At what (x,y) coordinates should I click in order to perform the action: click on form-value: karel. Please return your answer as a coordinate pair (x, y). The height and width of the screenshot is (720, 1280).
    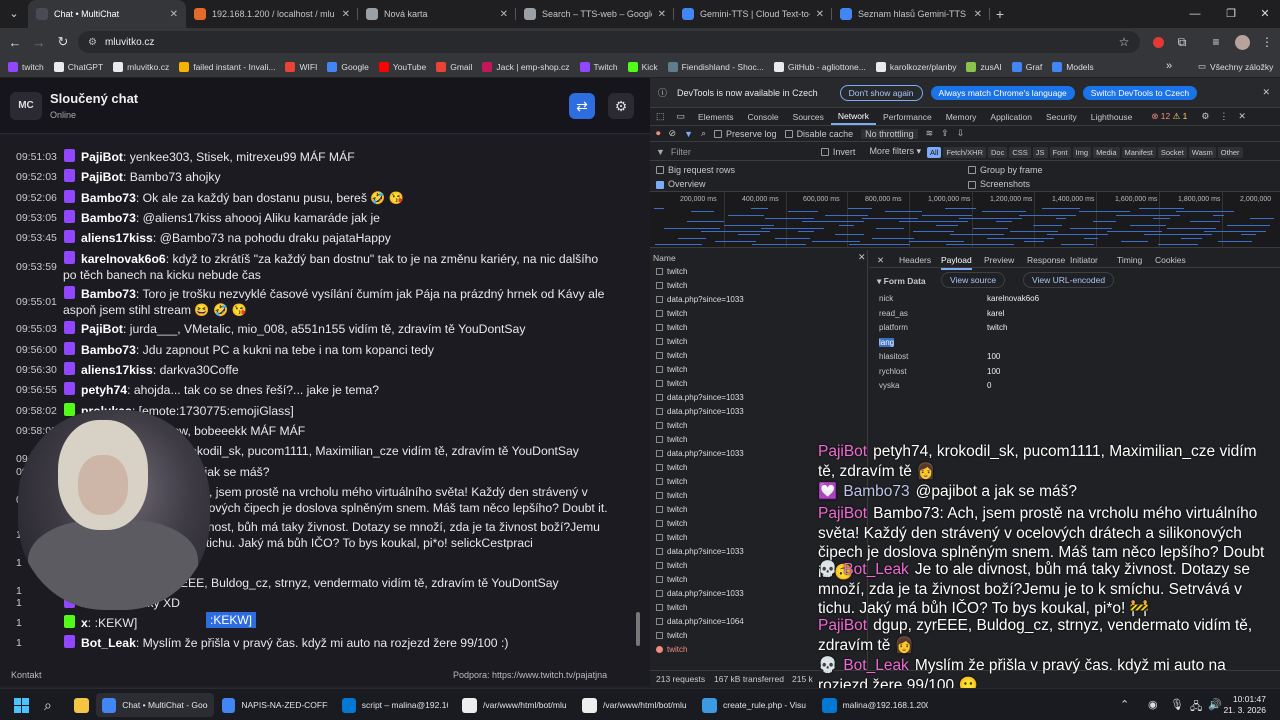
    Looking at the image, I should click on (995, 313).